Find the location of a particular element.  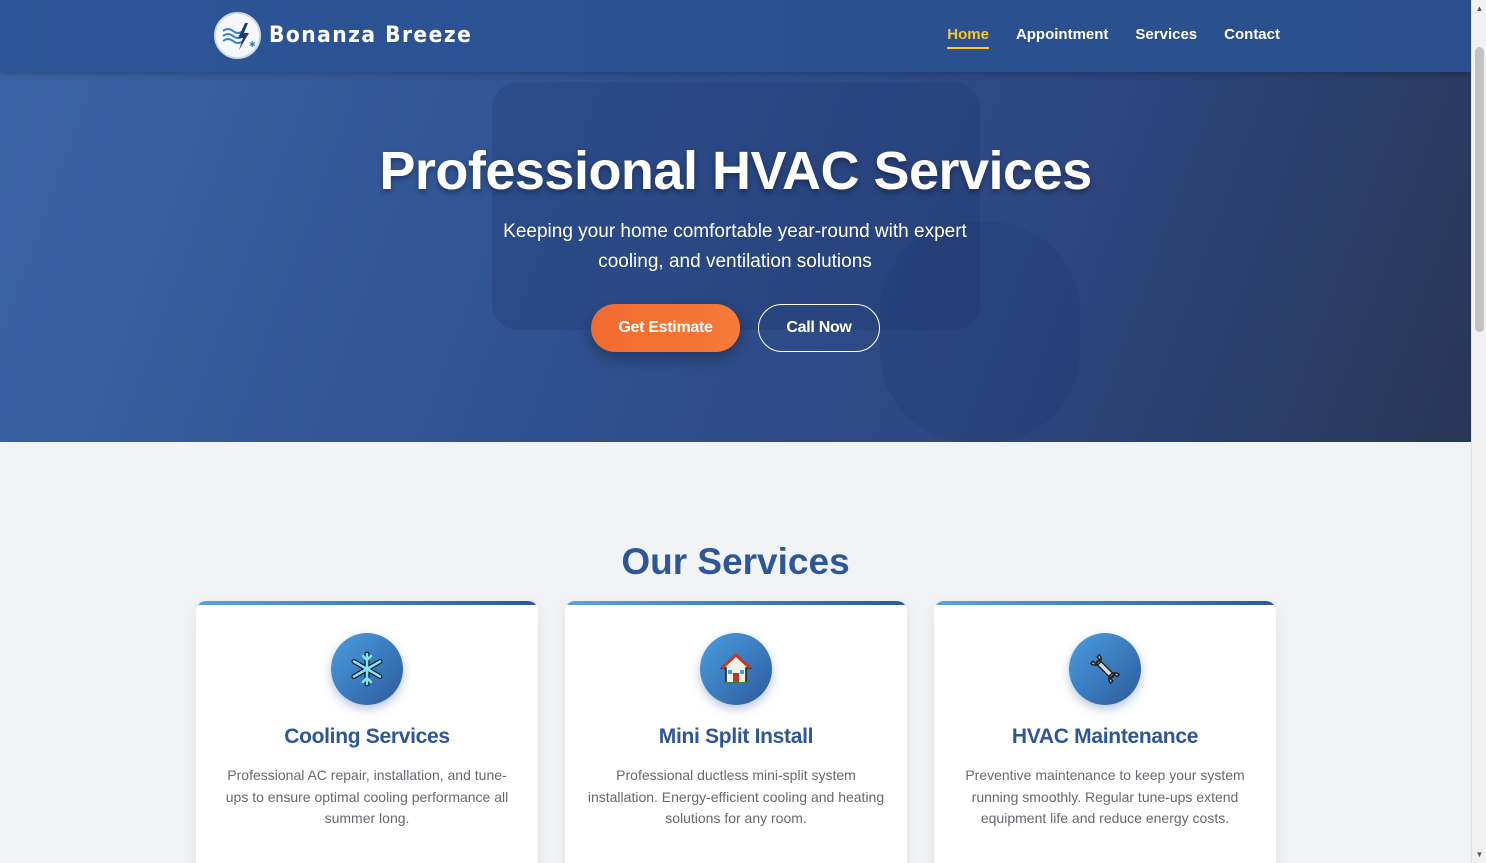

scrollbar-thumb is located at coordinates (1479, 189).